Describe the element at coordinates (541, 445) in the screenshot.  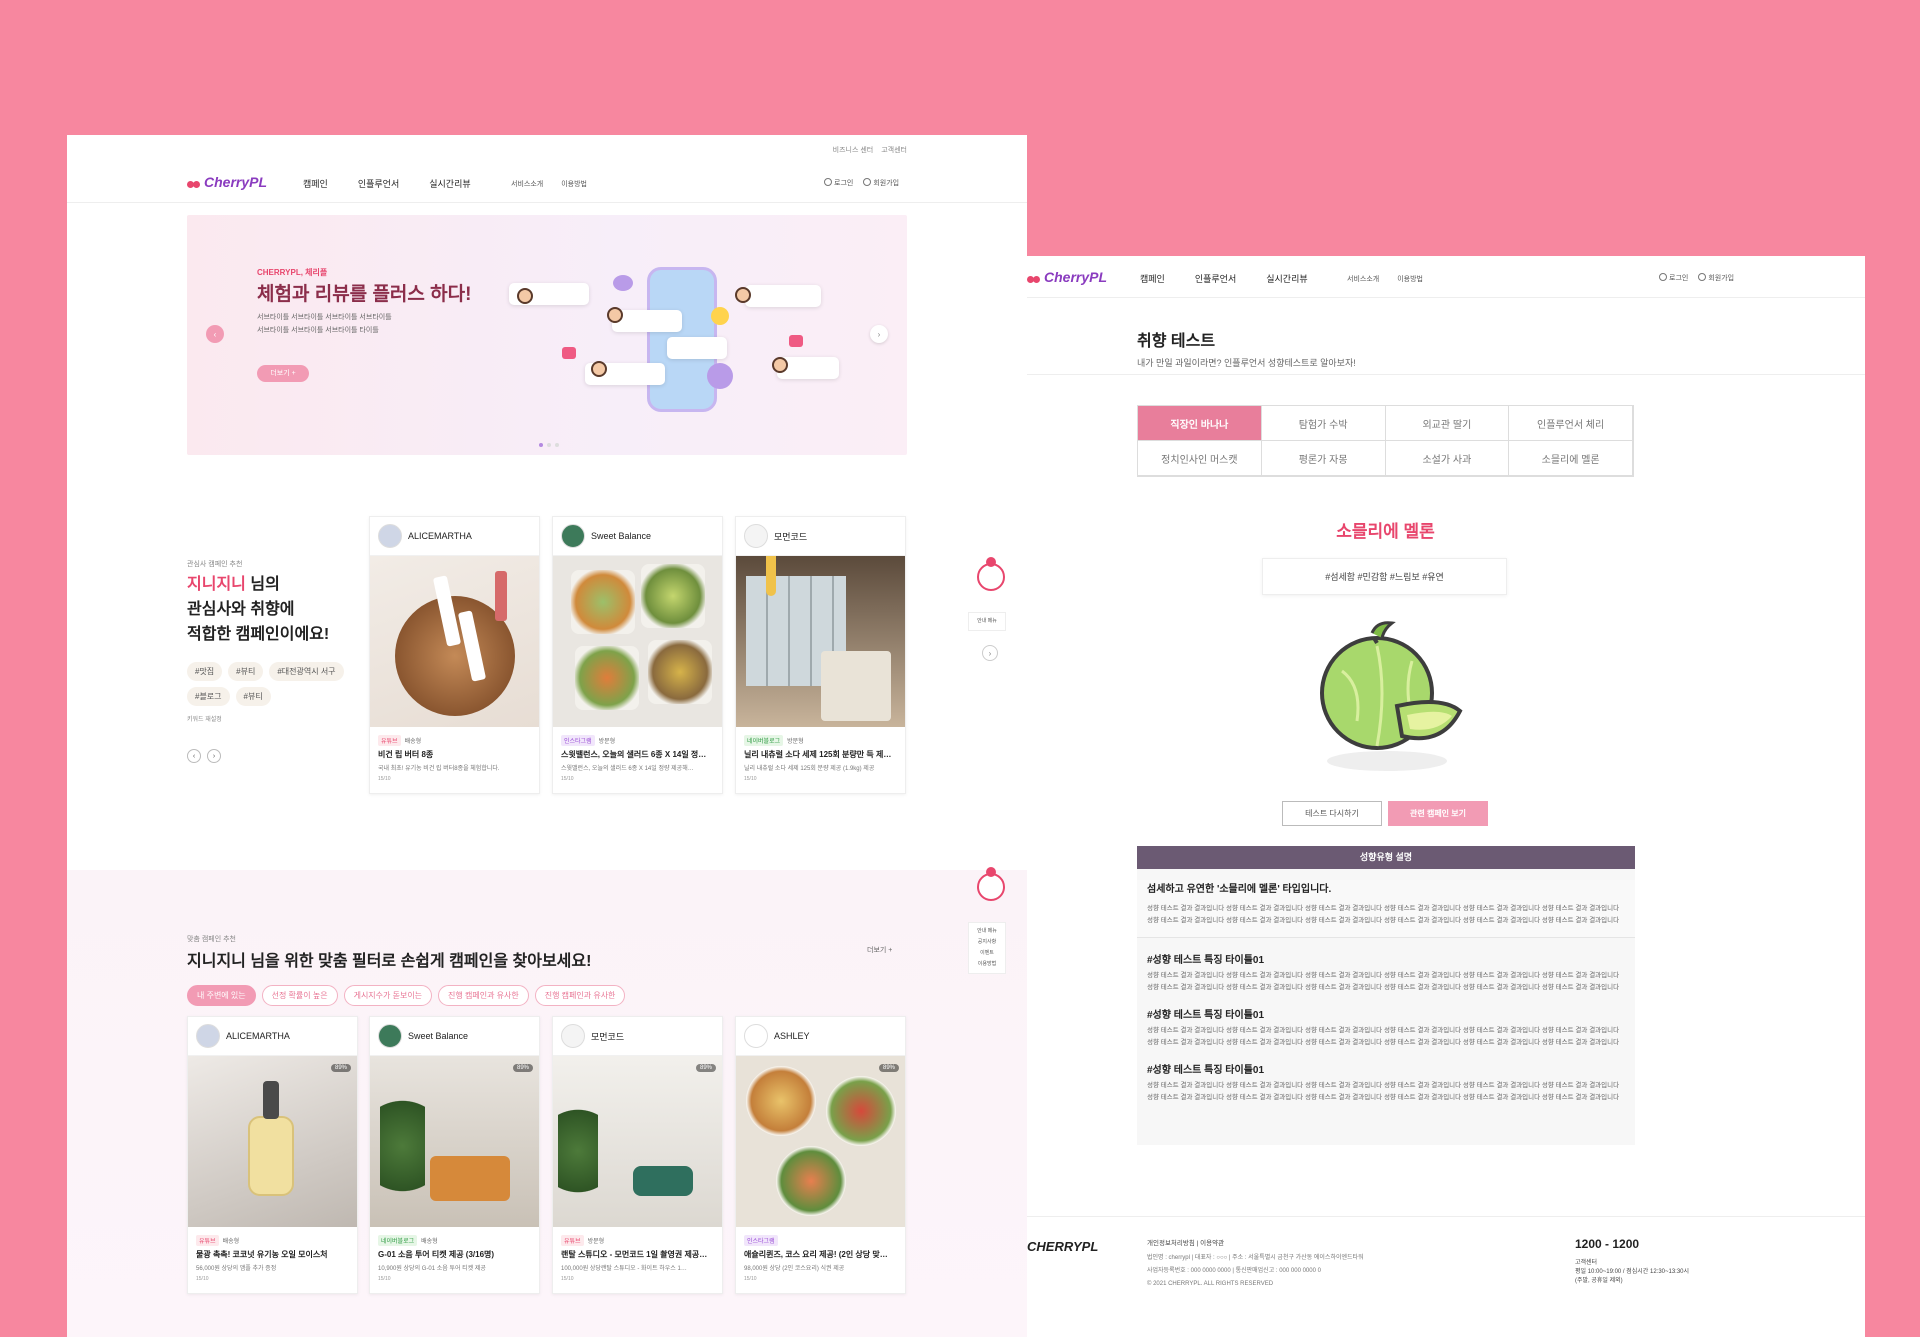
I see `pagination-dot-active` at that location.